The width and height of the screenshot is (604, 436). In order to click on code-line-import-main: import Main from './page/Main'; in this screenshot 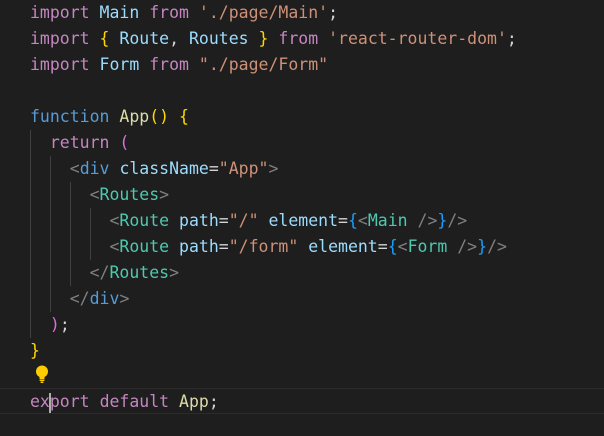, I will do `click(317, 13)`.